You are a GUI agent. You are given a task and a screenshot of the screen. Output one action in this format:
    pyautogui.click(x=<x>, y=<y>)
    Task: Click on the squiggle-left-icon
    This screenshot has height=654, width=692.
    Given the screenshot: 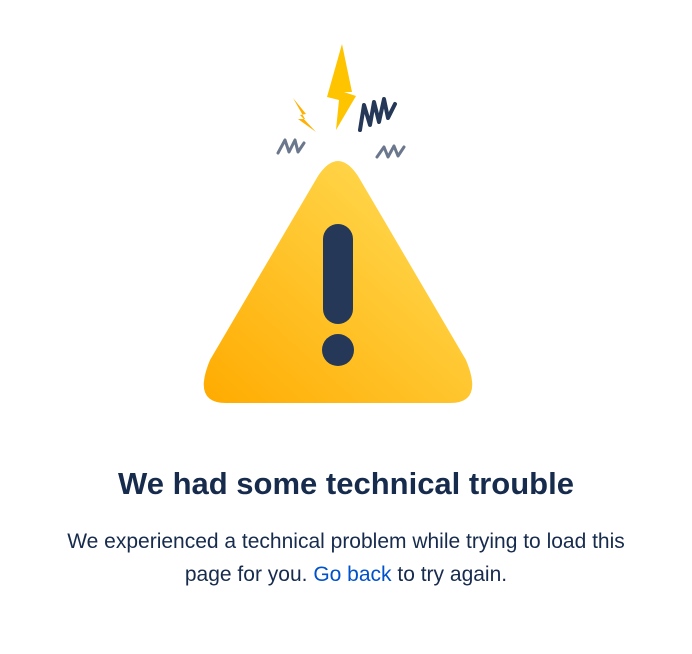 What is the action you would take?
    pyautogui.click(x=291, y=146)
    